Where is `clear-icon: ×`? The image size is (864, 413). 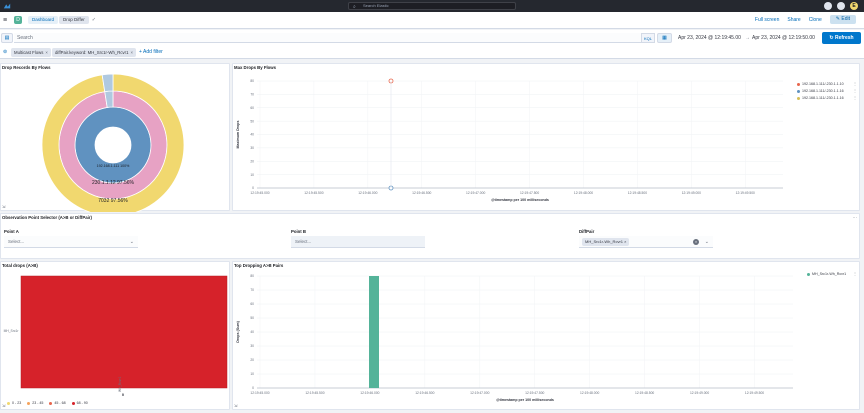 clear-icon: × is located at coordinates (696, 242).